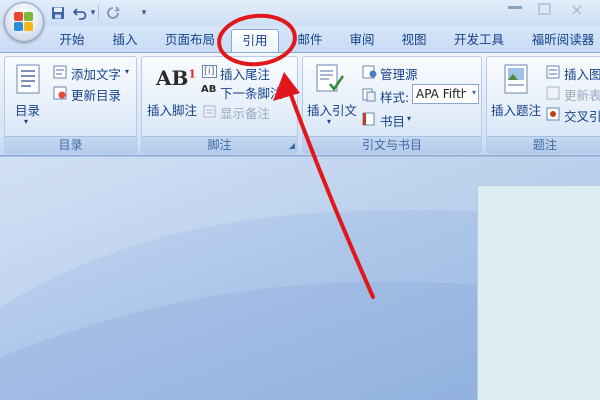 This screenshot has height=400, width=600. What do you see at coordinates (562, 41) in the screenshot?
I see `tab-foxit-reader: 福昕阅读器` at bounding box center [562, 41].